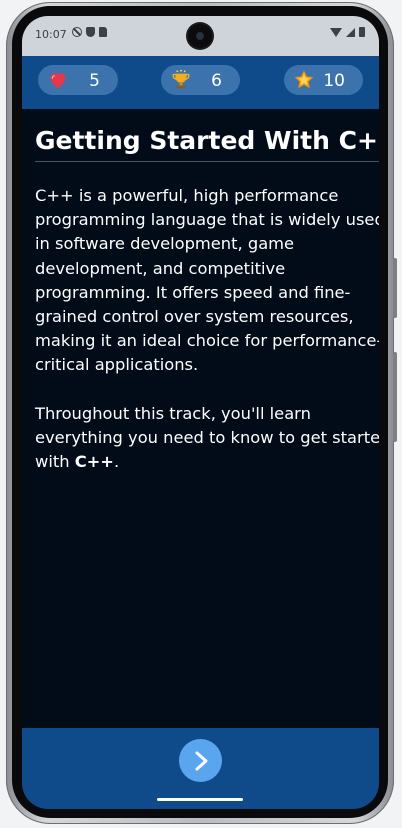  Describe the element at coordinates (207, 140) in the screenshot. I see `lesson-title: Getting Started With C++` at that location.